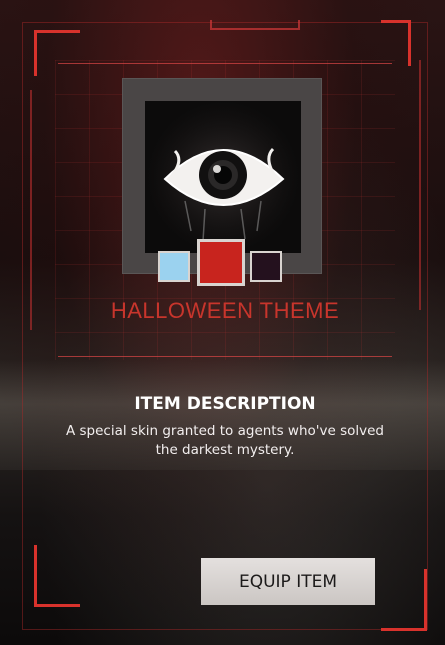 This screenshot has height=645, width=445. Describe the element at coordinates (57, 576) in the screenshot. I see `frame-corner-bottom-left` at that location.